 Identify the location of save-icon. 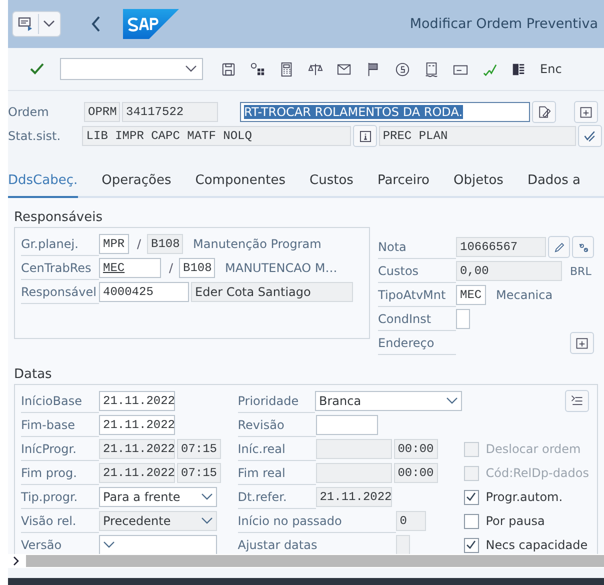
(228, 69).